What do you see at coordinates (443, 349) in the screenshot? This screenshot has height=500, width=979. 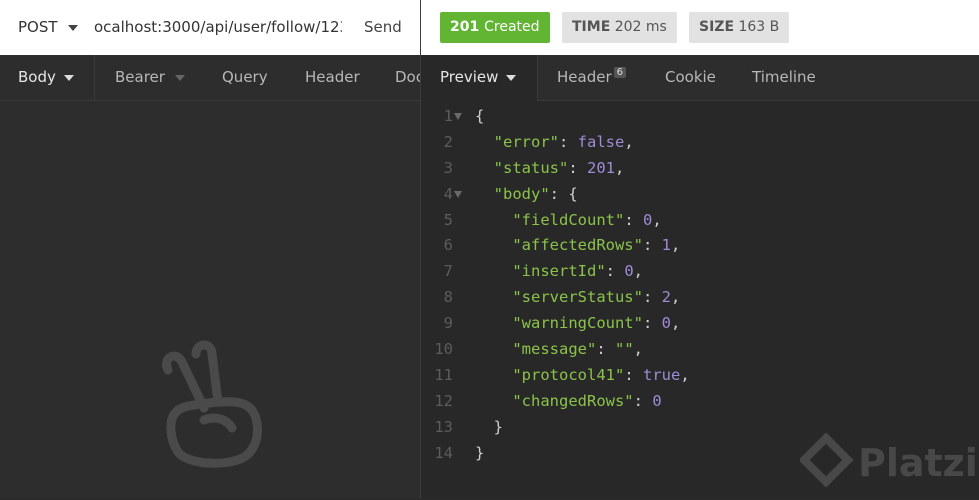 I see `line-number: 10` at bounding box center [443, 349].